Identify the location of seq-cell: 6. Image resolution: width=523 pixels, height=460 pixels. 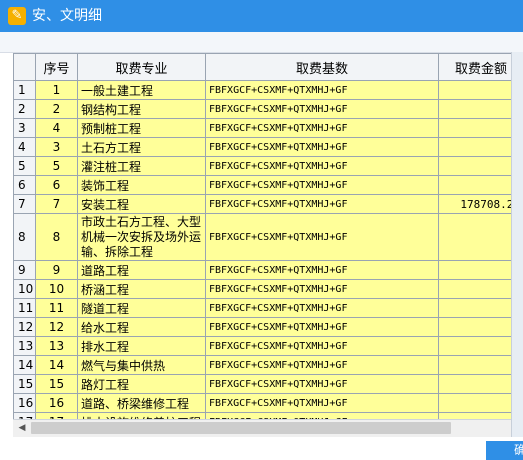
(56, 185).